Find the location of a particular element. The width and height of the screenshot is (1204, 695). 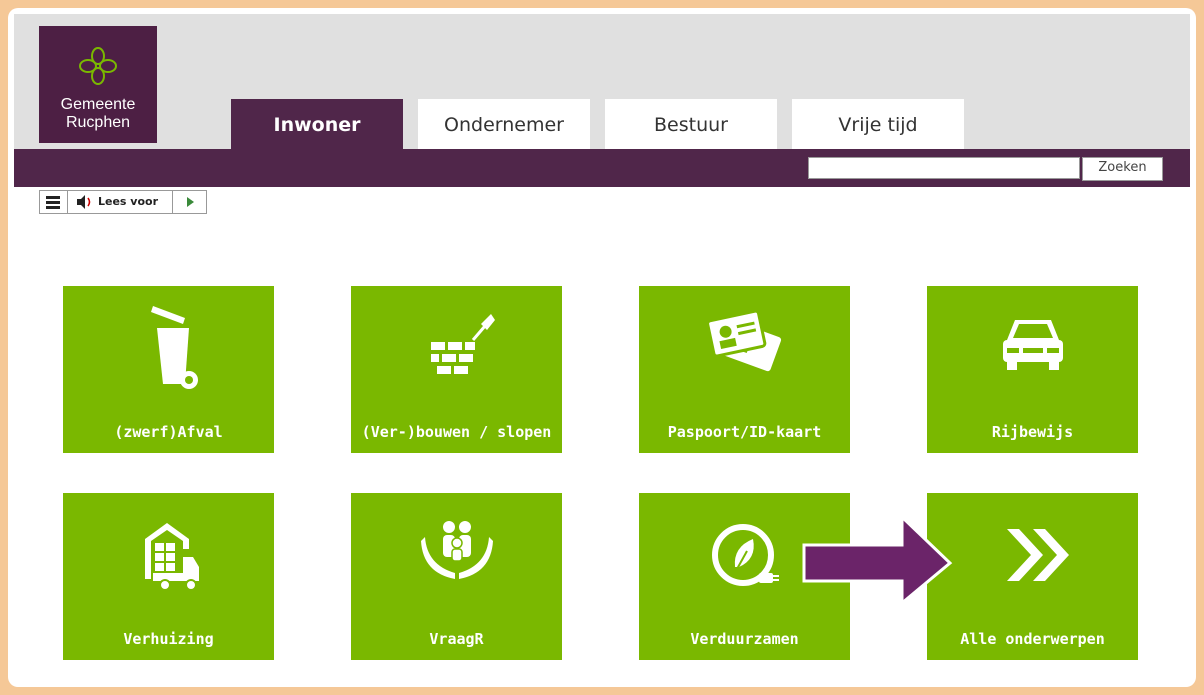

tile-rijbewijs: Rijbewijs is located at coordinates (1032, 369).